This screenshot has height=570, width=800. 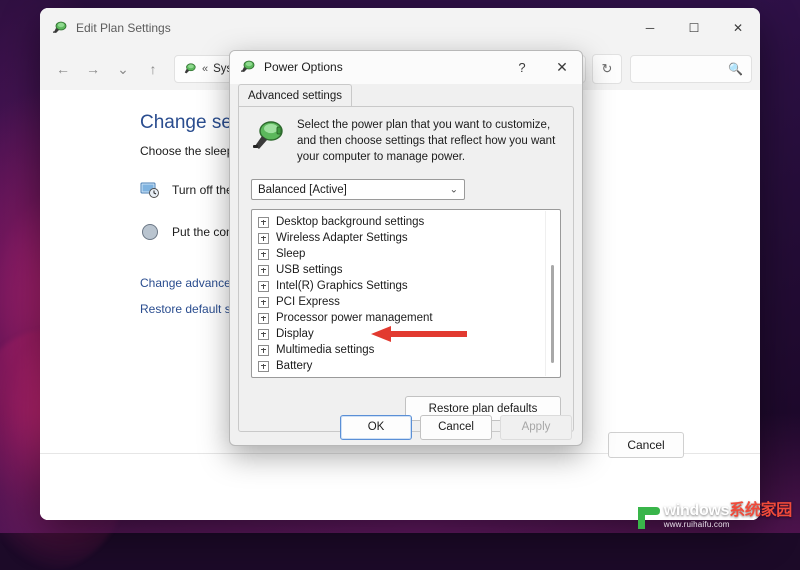 I want to click on help-button: ?, so click(x=522, y=67).